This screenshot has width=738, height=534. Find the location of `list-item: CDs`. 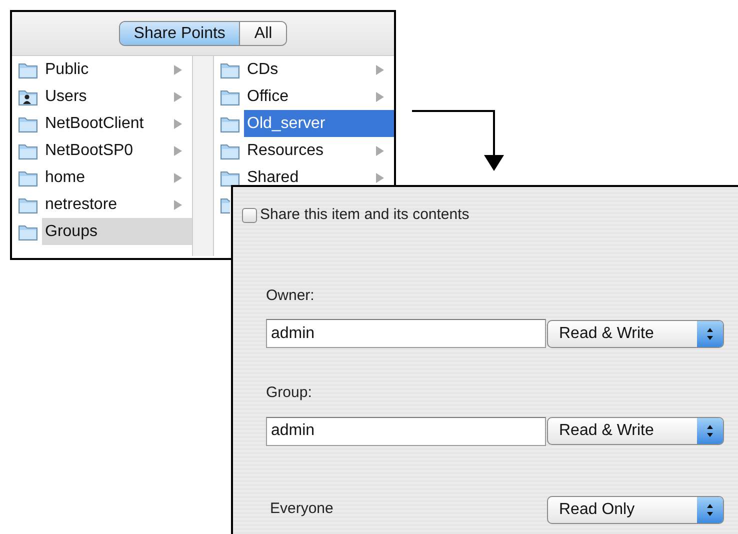

list-item: CDs is located at coordinates (319, 69).